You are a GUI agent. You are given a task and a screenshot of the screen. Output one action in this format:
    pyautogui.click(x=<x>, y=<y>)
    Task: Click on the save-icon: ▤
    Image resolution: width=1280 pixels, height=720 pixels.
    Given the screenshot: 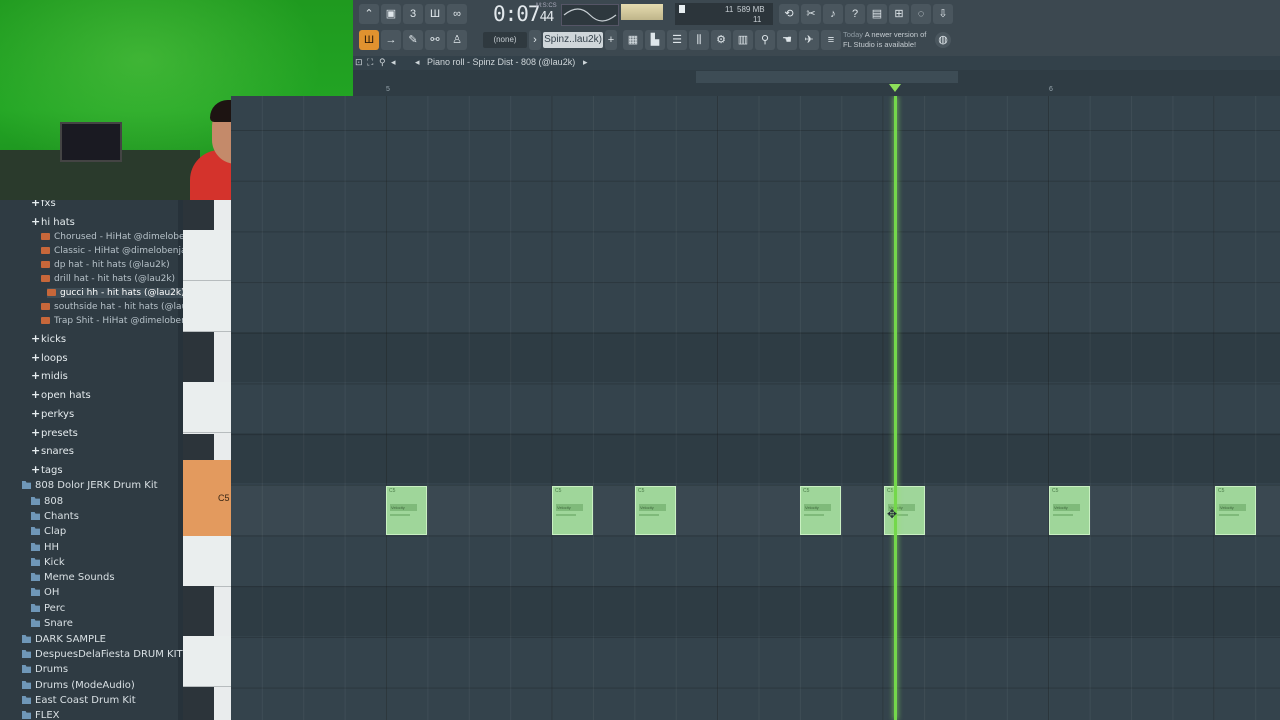 What is the action you would take?
    pyautogui.click(x=877, y=14)
    